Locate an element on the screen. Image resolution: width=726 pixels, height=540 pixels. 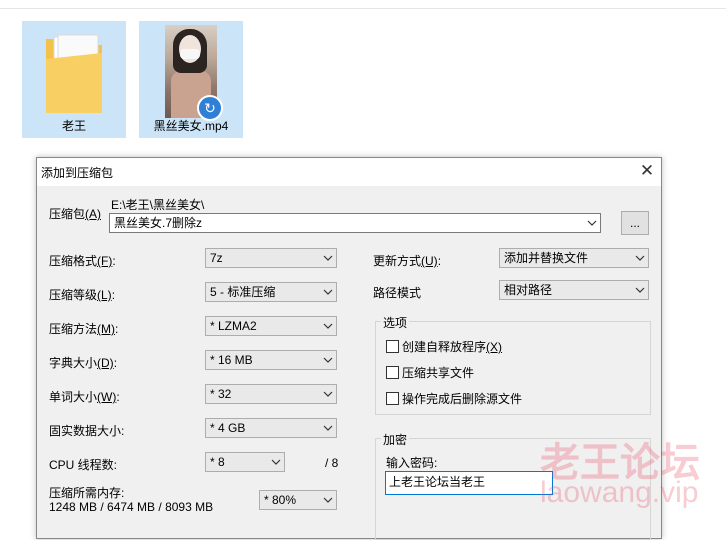
video-file-label: 黑丝美女.mp4 is located at coordinates (191, 126).